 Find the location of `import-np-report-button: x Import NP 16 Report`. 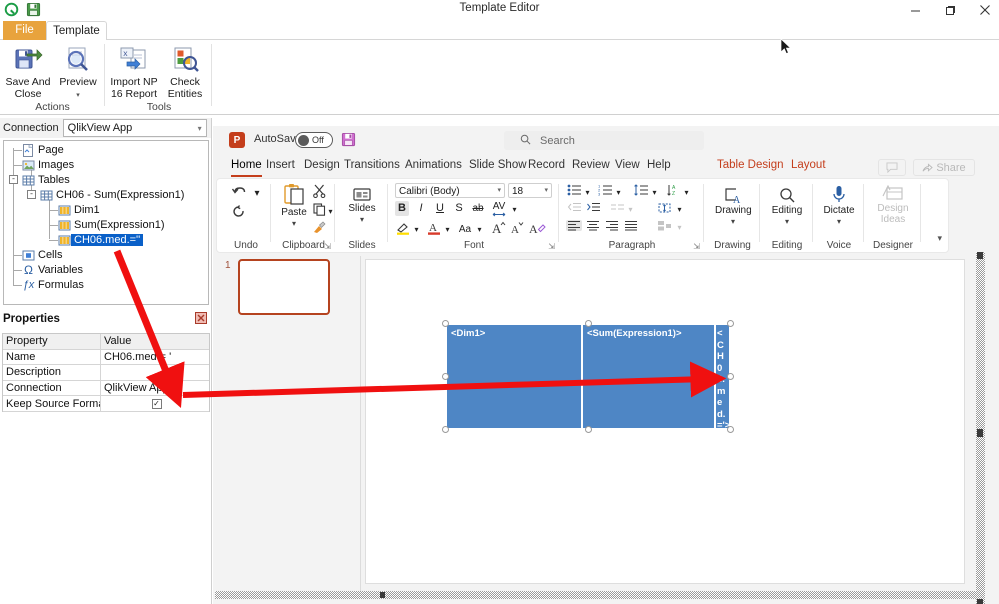

import-np-report-button: x Import NP 16 Report is located at coordinates (134, 72).